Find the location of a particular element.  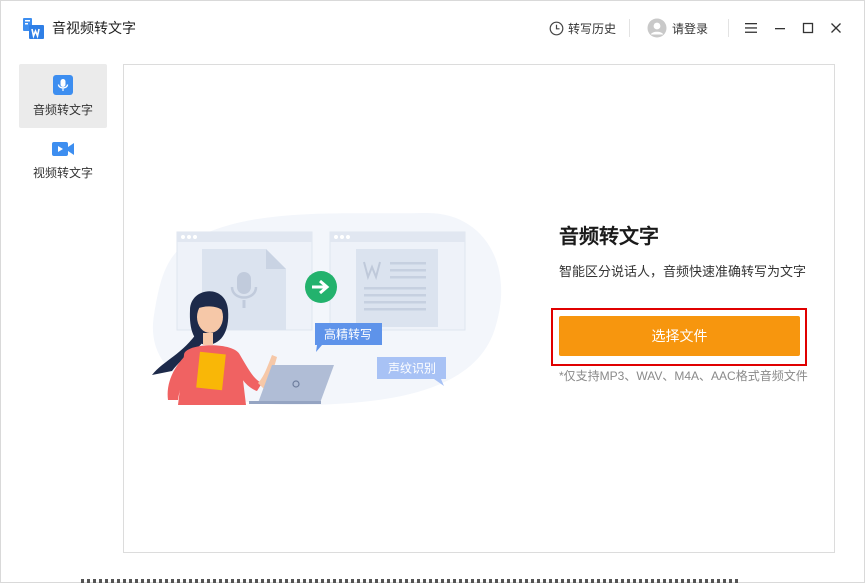

hamburger-menu-icon is located at coordinates (751, 28).